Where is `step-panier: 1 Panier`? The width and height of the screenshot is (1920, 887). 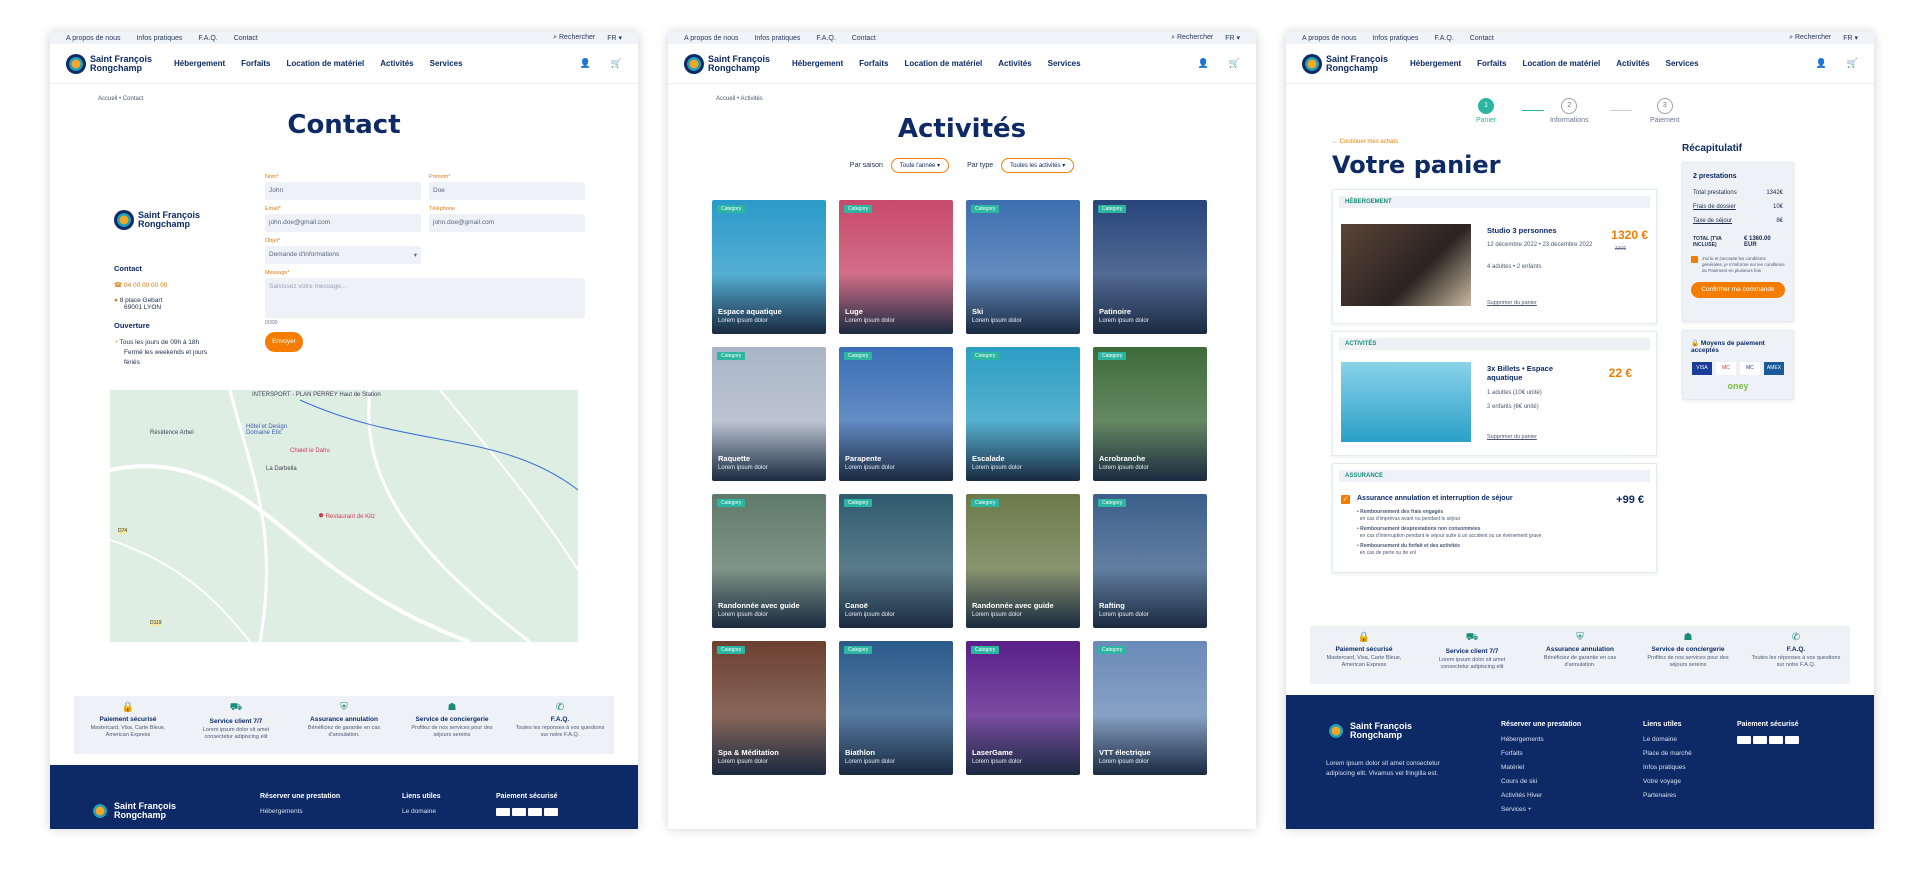
step-panier: 1 Panier is located at coordinates (1486, 111).